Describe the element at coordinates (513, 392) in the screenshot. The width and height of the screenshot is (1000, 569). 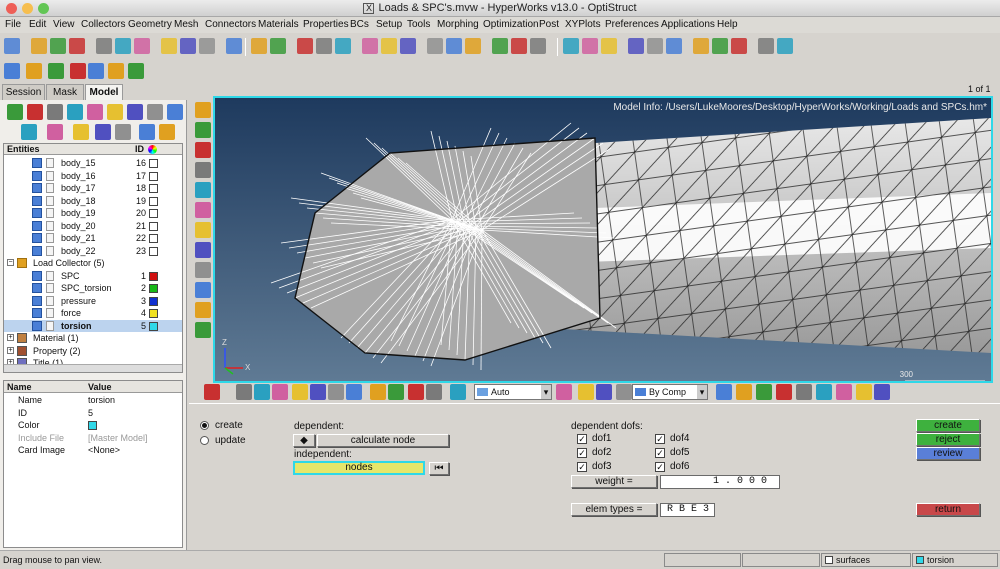
I see `shading-mode-dropdown: Auto ▾` at that location.